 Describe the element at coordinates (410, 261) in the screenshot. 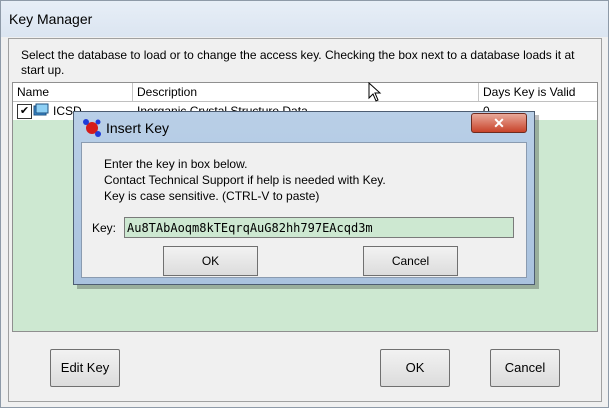

I see `dialog-cancel-button: Cancel` at that location.